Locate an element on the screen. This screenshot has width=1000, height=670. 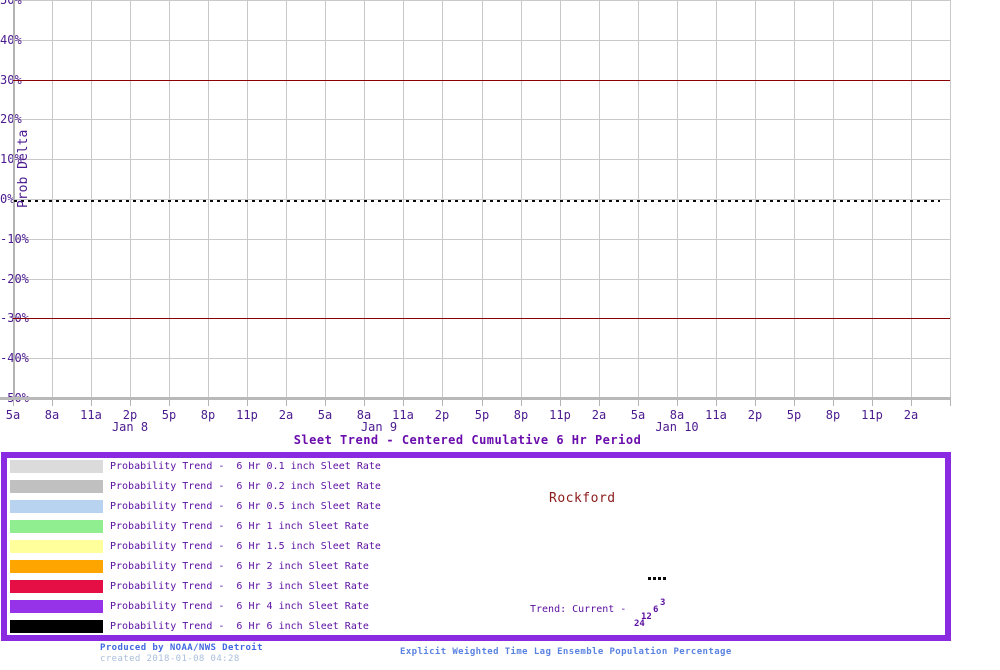
x-tick-label: 2p is located at coordinates (442, 415).